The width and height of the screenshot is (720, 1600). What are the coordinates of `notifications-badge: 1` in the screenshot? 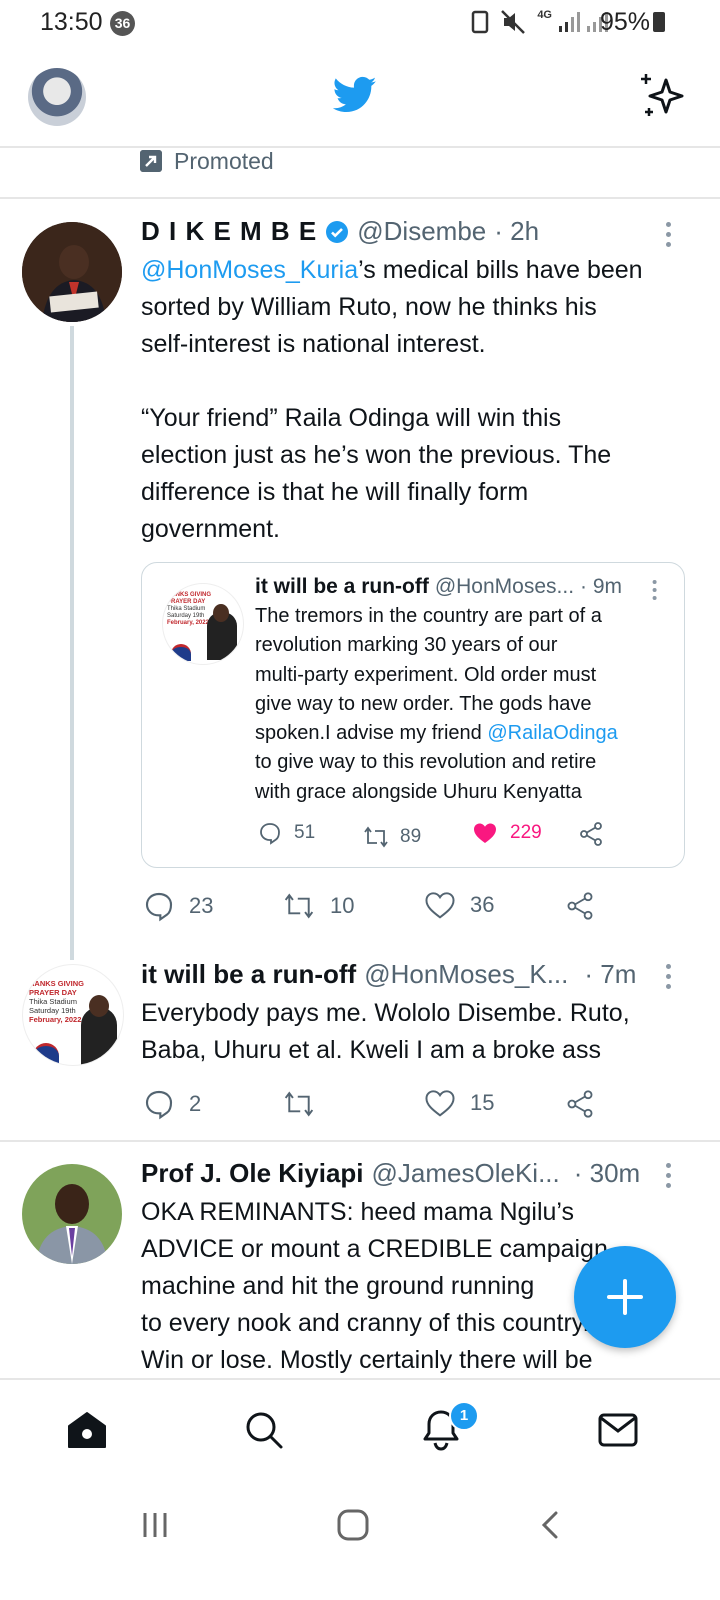 It's located at (464, 1416).